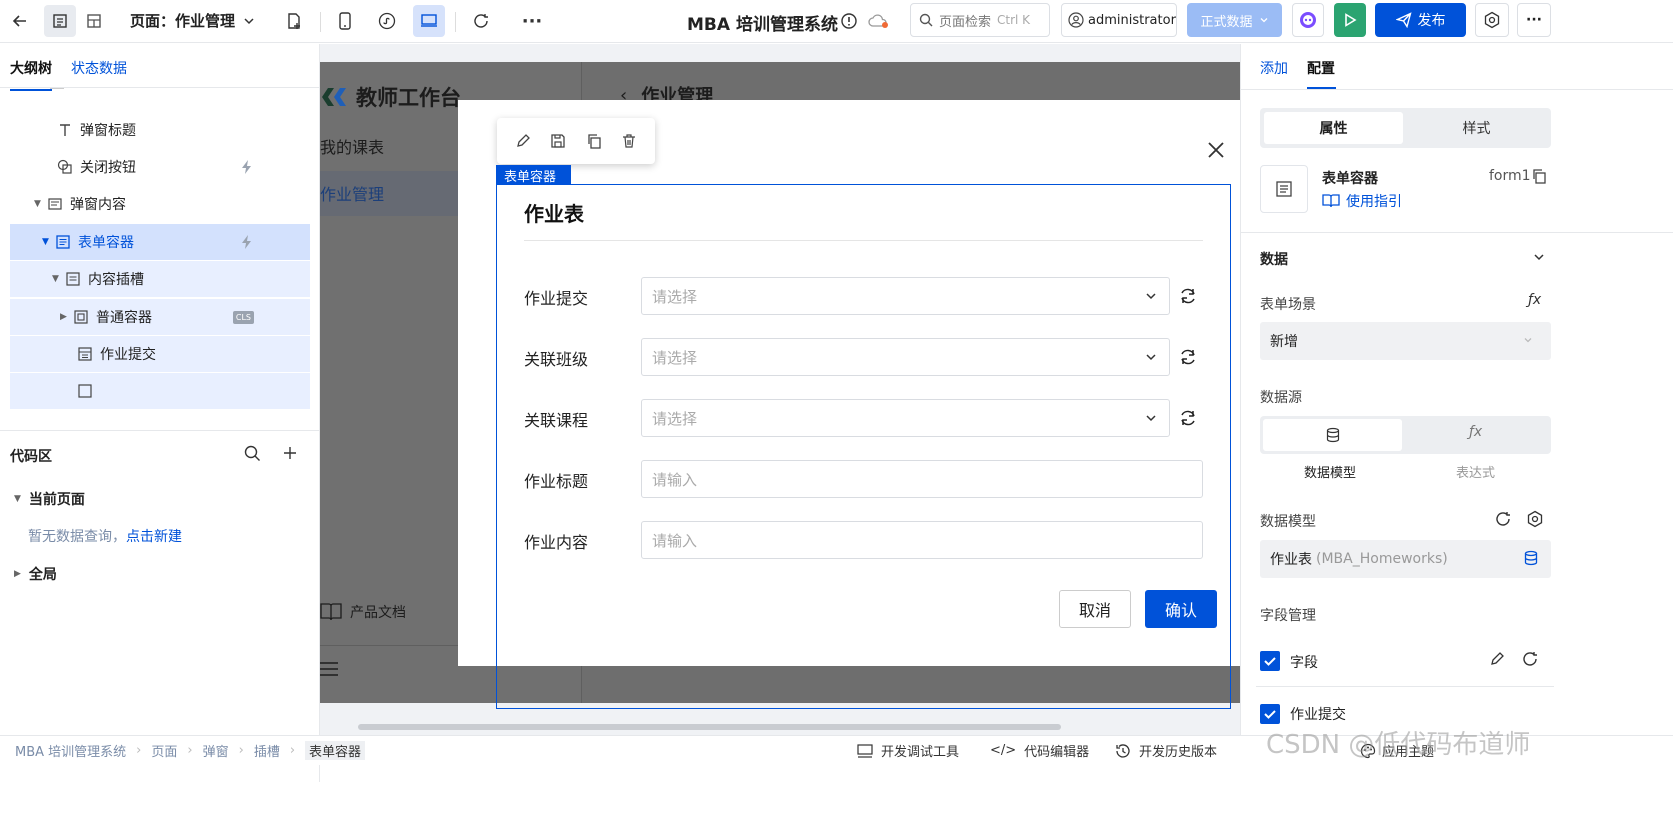 The image size is (1673, 817). I want to click on miniprogram-icon, so click(387, 21).